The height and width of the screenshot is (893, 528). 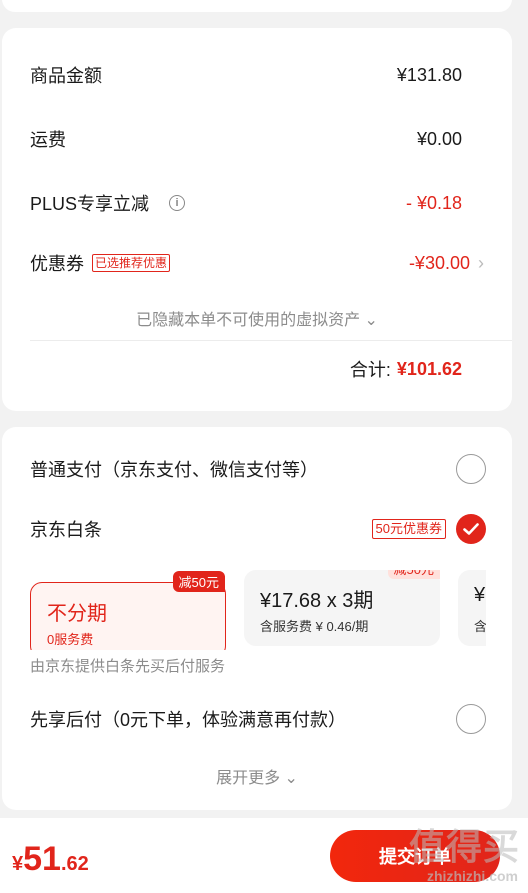 I want to click on normal-payment-option: 普通支付（京东支付、微信支付等）, so click(x=258, y=469).